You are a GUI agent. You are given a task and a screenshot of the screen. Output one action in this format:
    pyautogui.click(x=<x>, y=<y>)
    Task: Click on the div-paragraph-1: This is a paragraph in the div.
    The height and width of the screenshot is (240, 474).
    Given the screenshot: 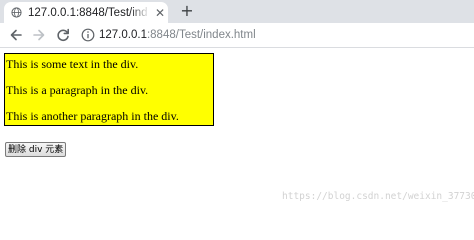 What is the action you would take?
    pyautogui.click(x=77, y=90)
    